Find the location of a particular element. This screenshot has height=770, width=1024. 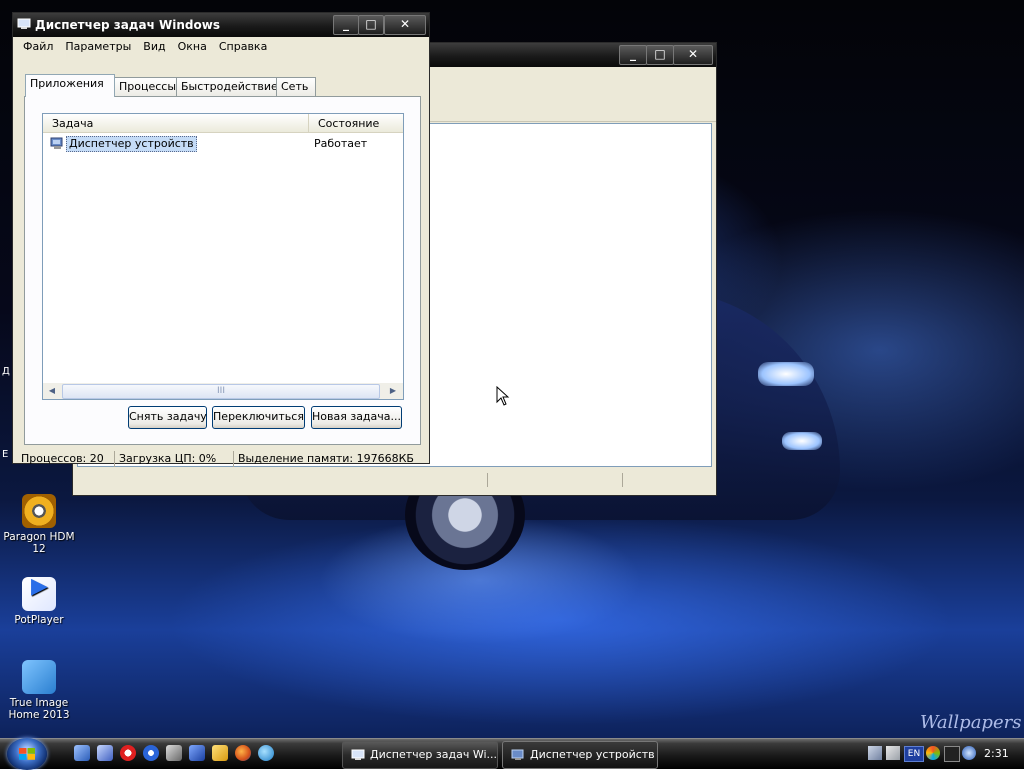

desktop-icon-true-image: True Image Home 2013 is located at coordinates (39, 690).